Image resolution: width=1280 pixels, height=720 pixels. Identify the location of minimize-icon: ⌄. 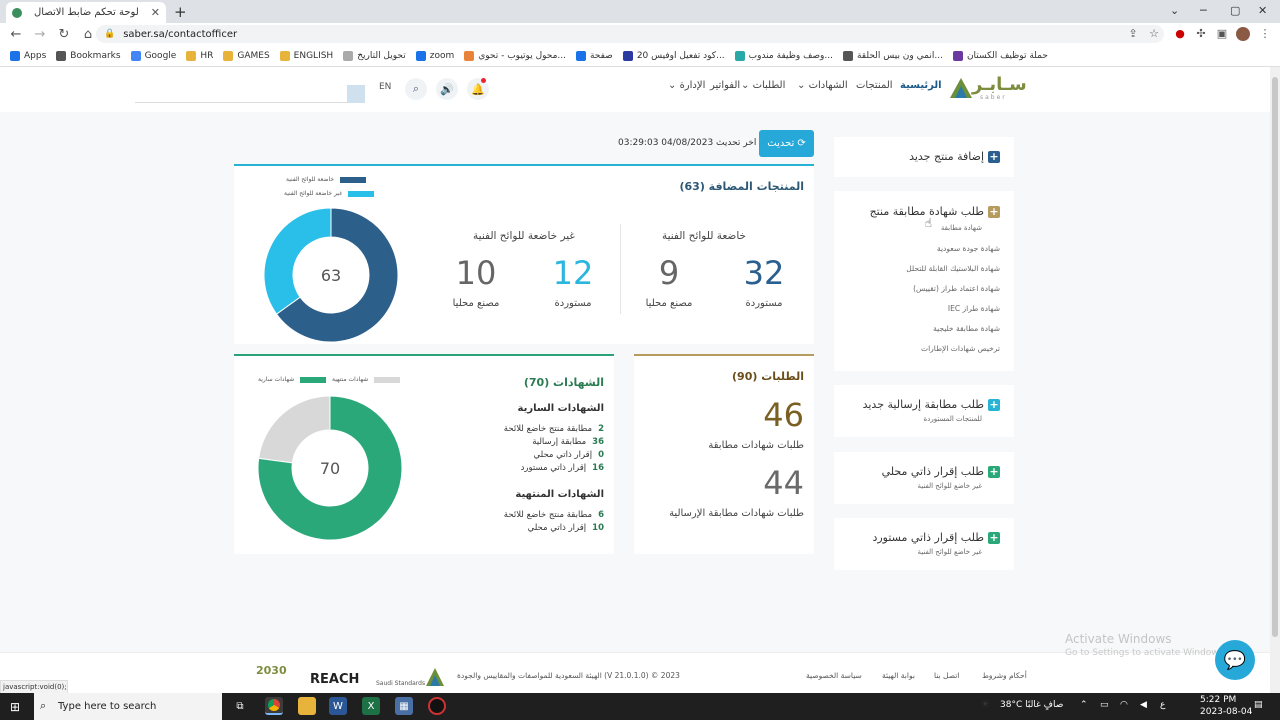
(1174, 10).